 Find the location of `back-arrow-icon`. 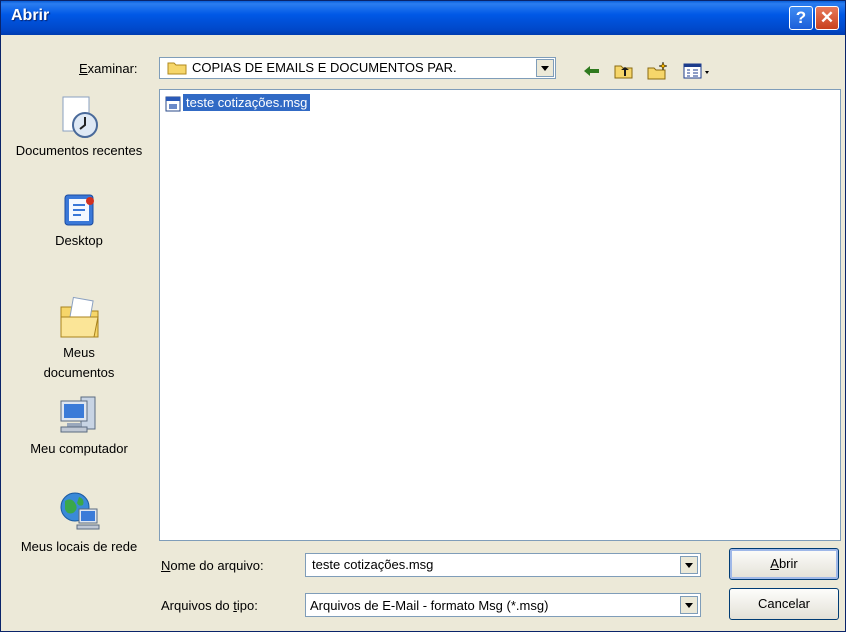

back-arrow-icon is located at coordinates (592, 71).